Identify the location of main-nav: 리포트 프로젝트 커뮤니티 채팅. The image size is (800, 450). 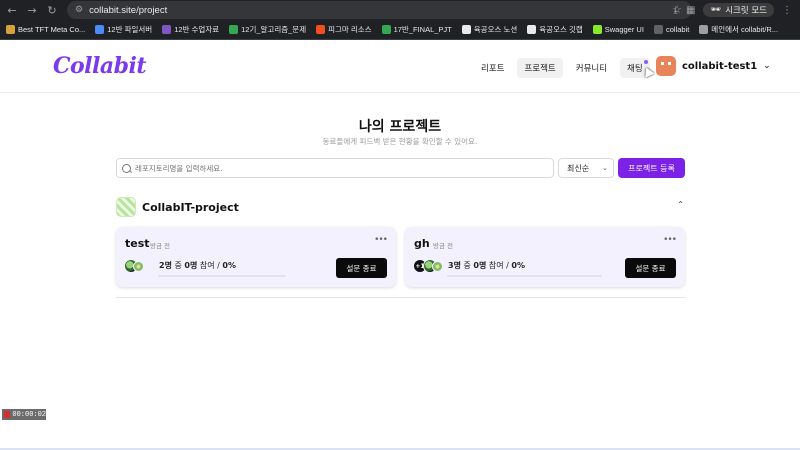
(562, 68).